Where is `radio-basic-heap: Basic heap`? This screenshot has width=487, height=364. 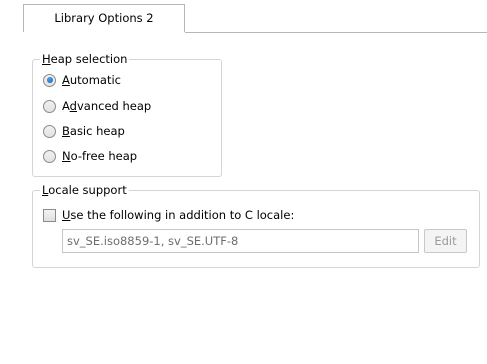
radio-basic-heap: Basic heap is located at coordinates (84, 131).